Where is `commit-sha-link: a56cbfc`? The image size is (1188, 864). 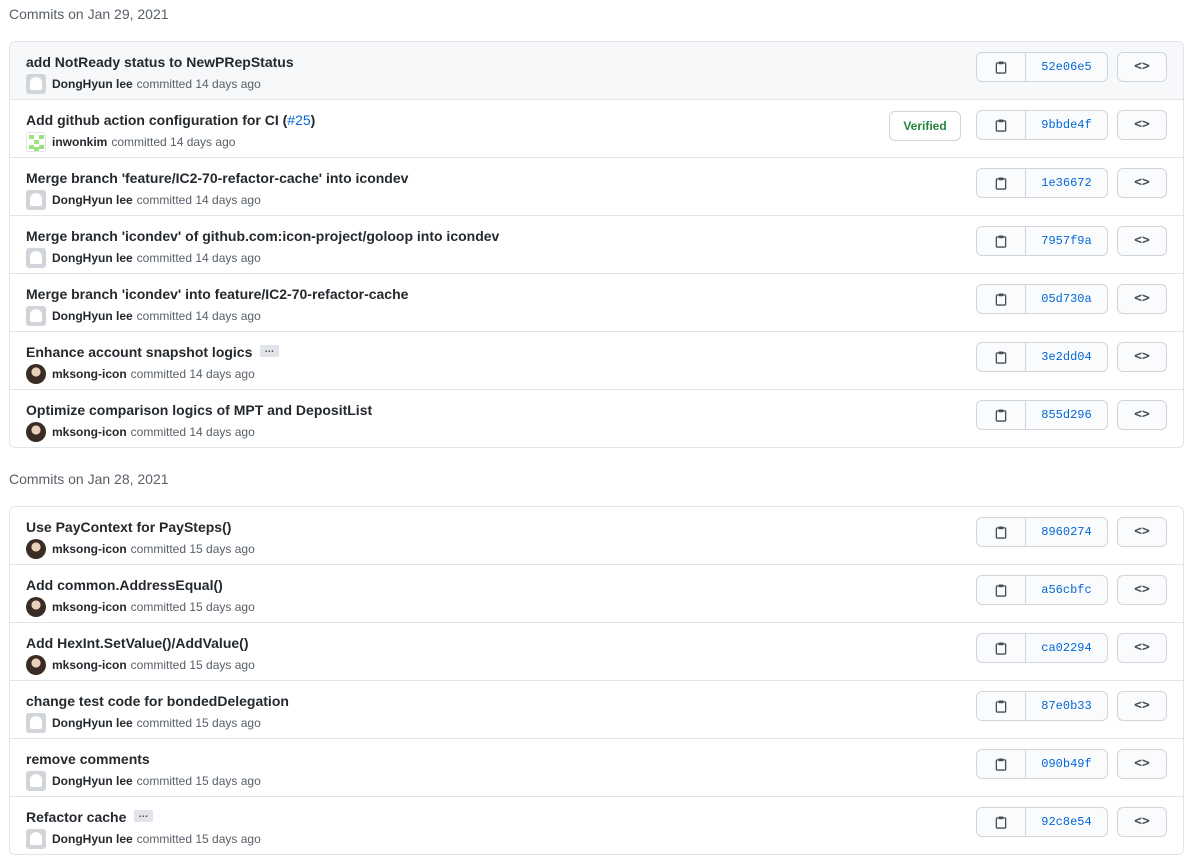 commit-sha-link: a56cbfc is located at coordinates (1066, 590).